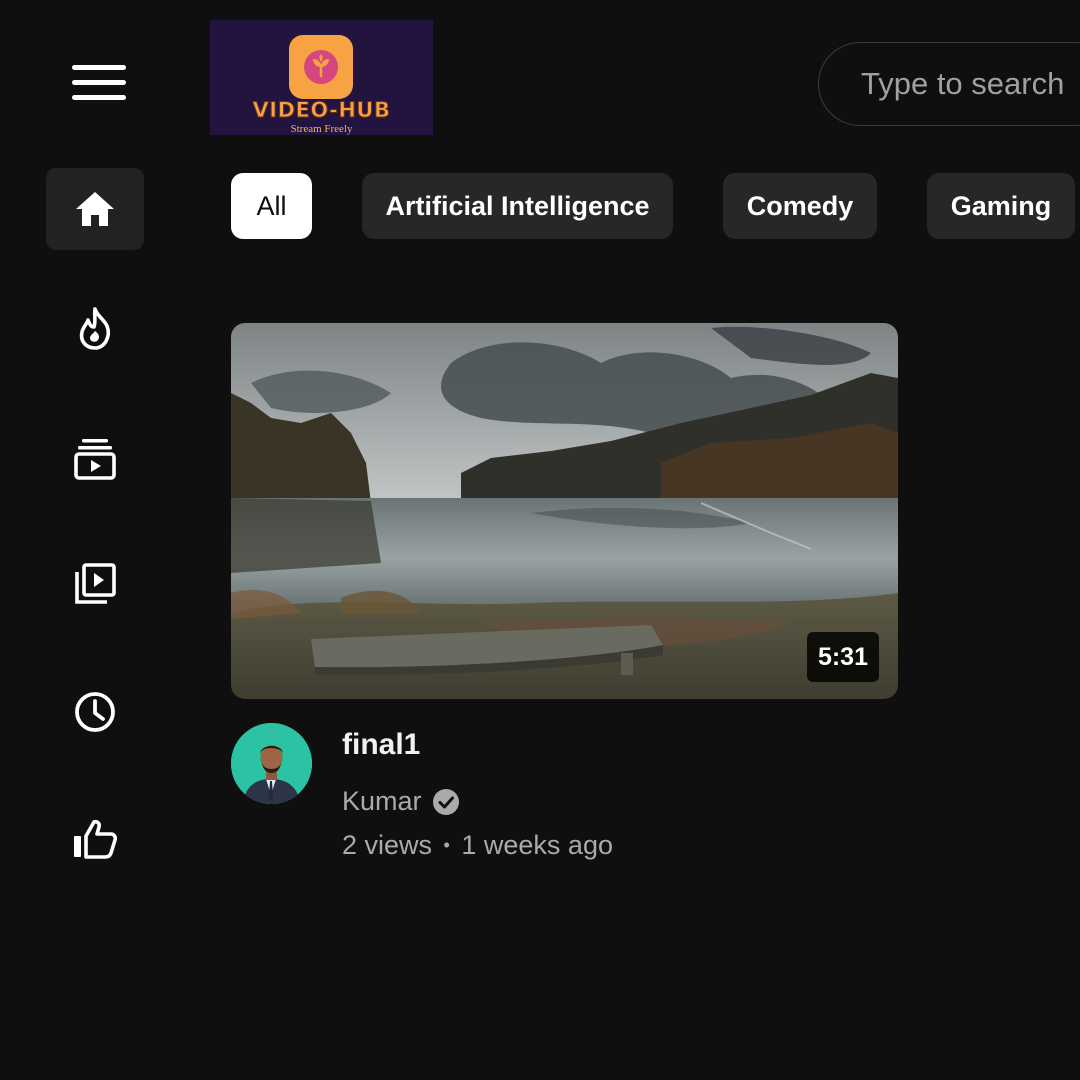 The image size is (1080, 1080). I want to click on sidebar-item-subscriptions, so click(95, 459).